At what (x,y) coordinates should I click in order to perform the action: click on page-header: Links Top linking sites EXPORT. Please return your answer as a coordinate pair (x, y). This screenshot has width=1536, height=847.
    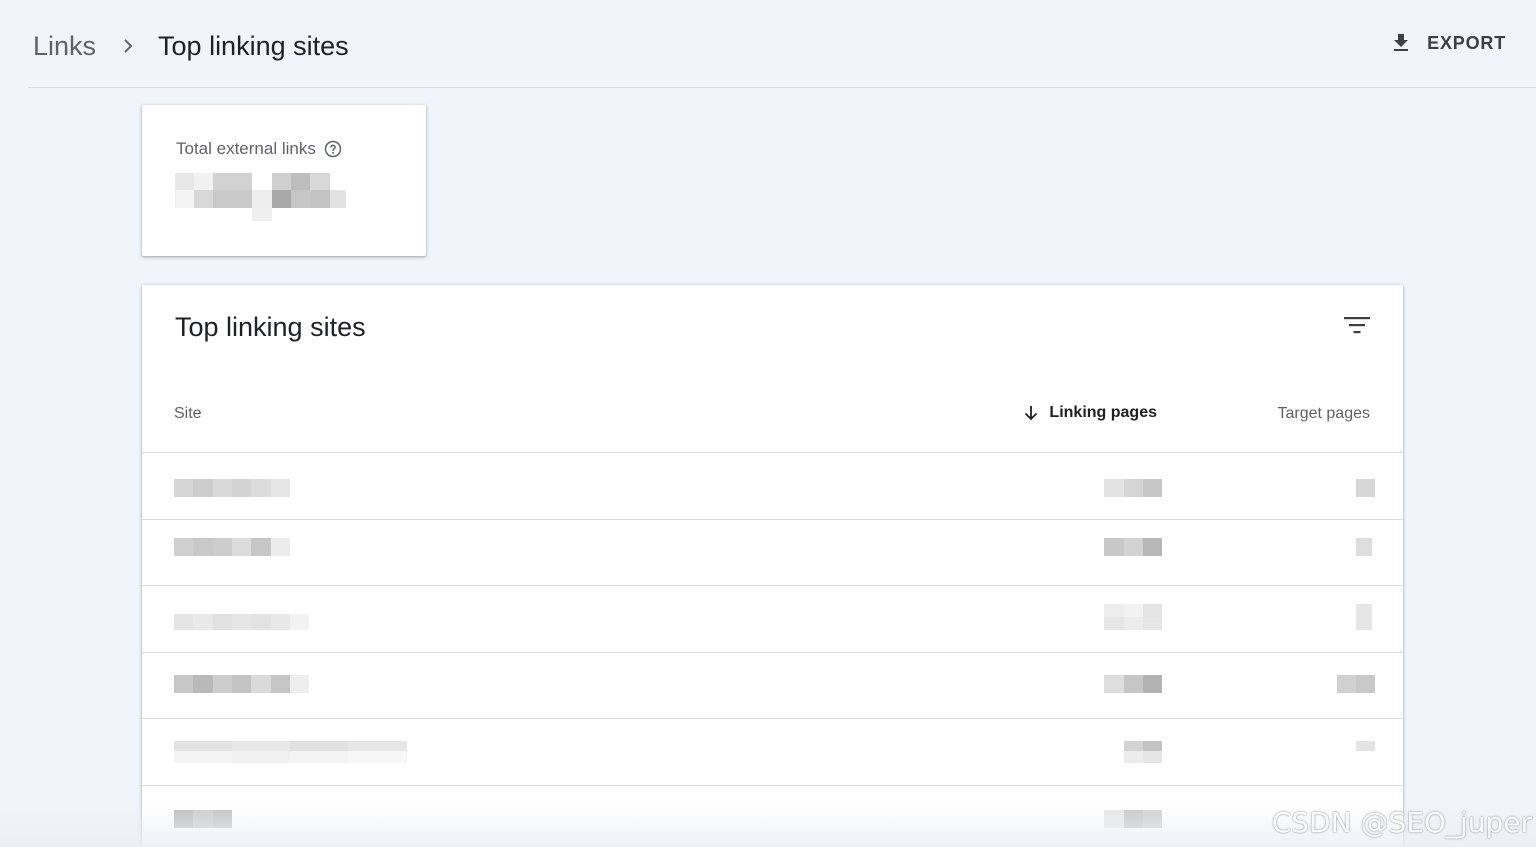
    Looking at the image, I should click on (782, 44).